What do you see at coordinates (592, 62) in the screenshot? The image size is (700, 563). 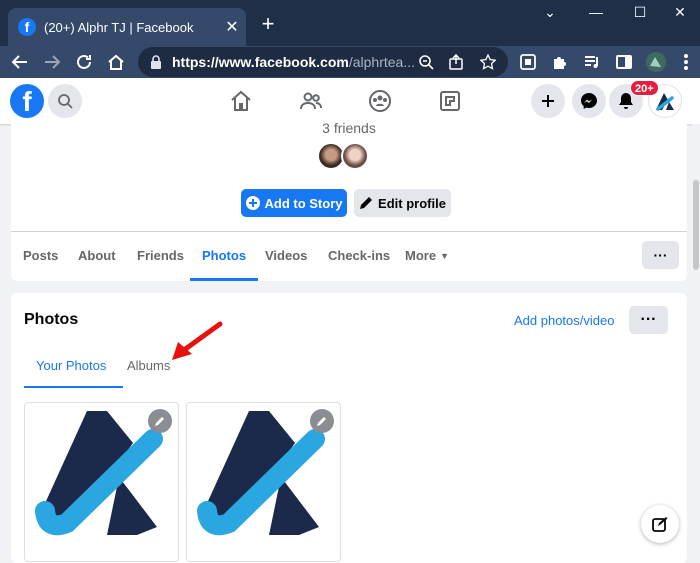 I see `media-control-icon` at bounding box center [592, 62].